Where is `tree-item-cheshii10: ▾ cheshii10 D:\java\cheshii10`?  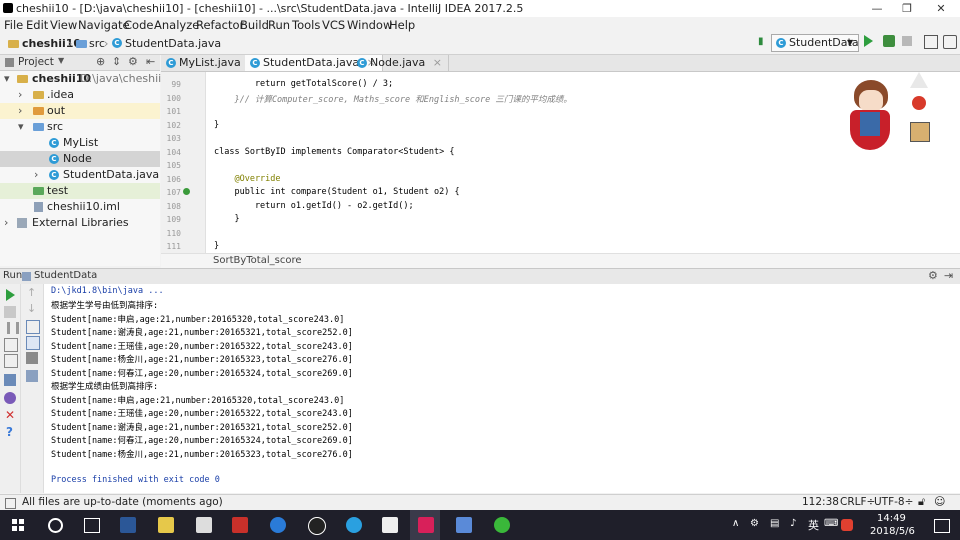
tree-item-cheshii10: ▾ cheshii10 D:\java\cheshii10 is located at coordinates (87, 79).